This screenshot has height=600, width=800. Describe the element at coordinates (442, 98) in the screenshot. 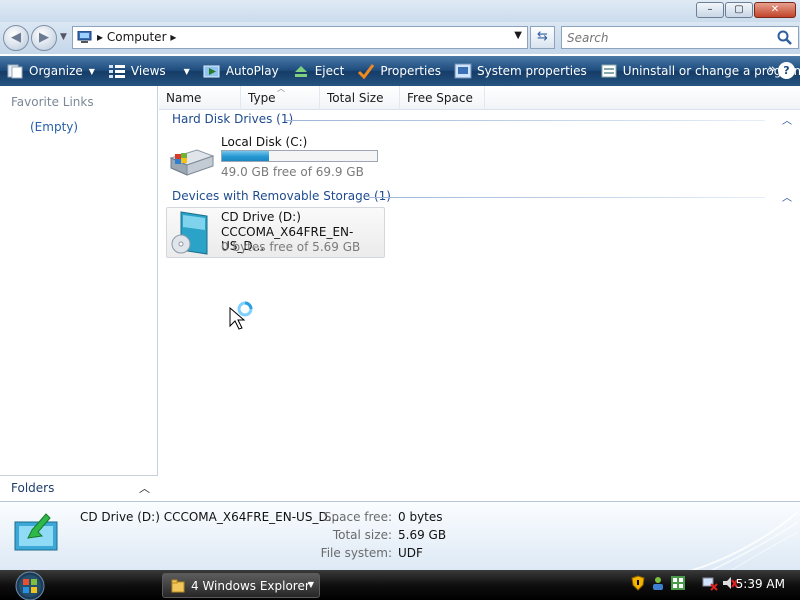

I see `column-free-space: Free Space` at that location.